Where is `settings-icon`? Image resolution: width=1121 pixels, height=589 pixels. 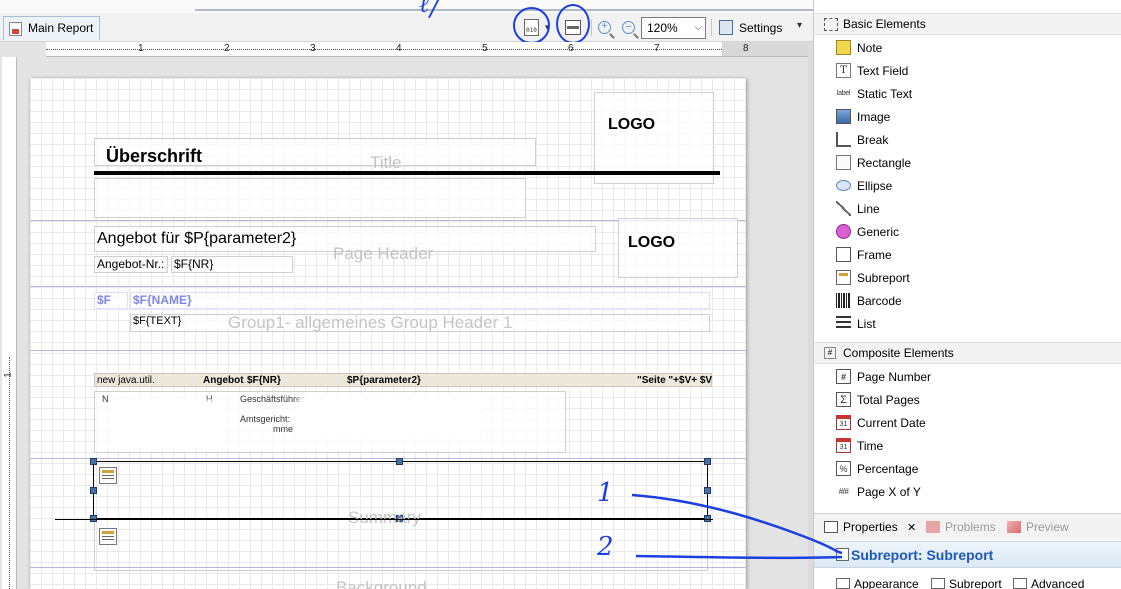 settings-icon is located at coordinates (726, 27).